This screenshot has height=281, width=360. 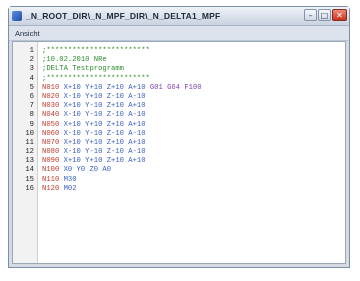 I want to click on code-token: N090, so click(x=51, y=161).